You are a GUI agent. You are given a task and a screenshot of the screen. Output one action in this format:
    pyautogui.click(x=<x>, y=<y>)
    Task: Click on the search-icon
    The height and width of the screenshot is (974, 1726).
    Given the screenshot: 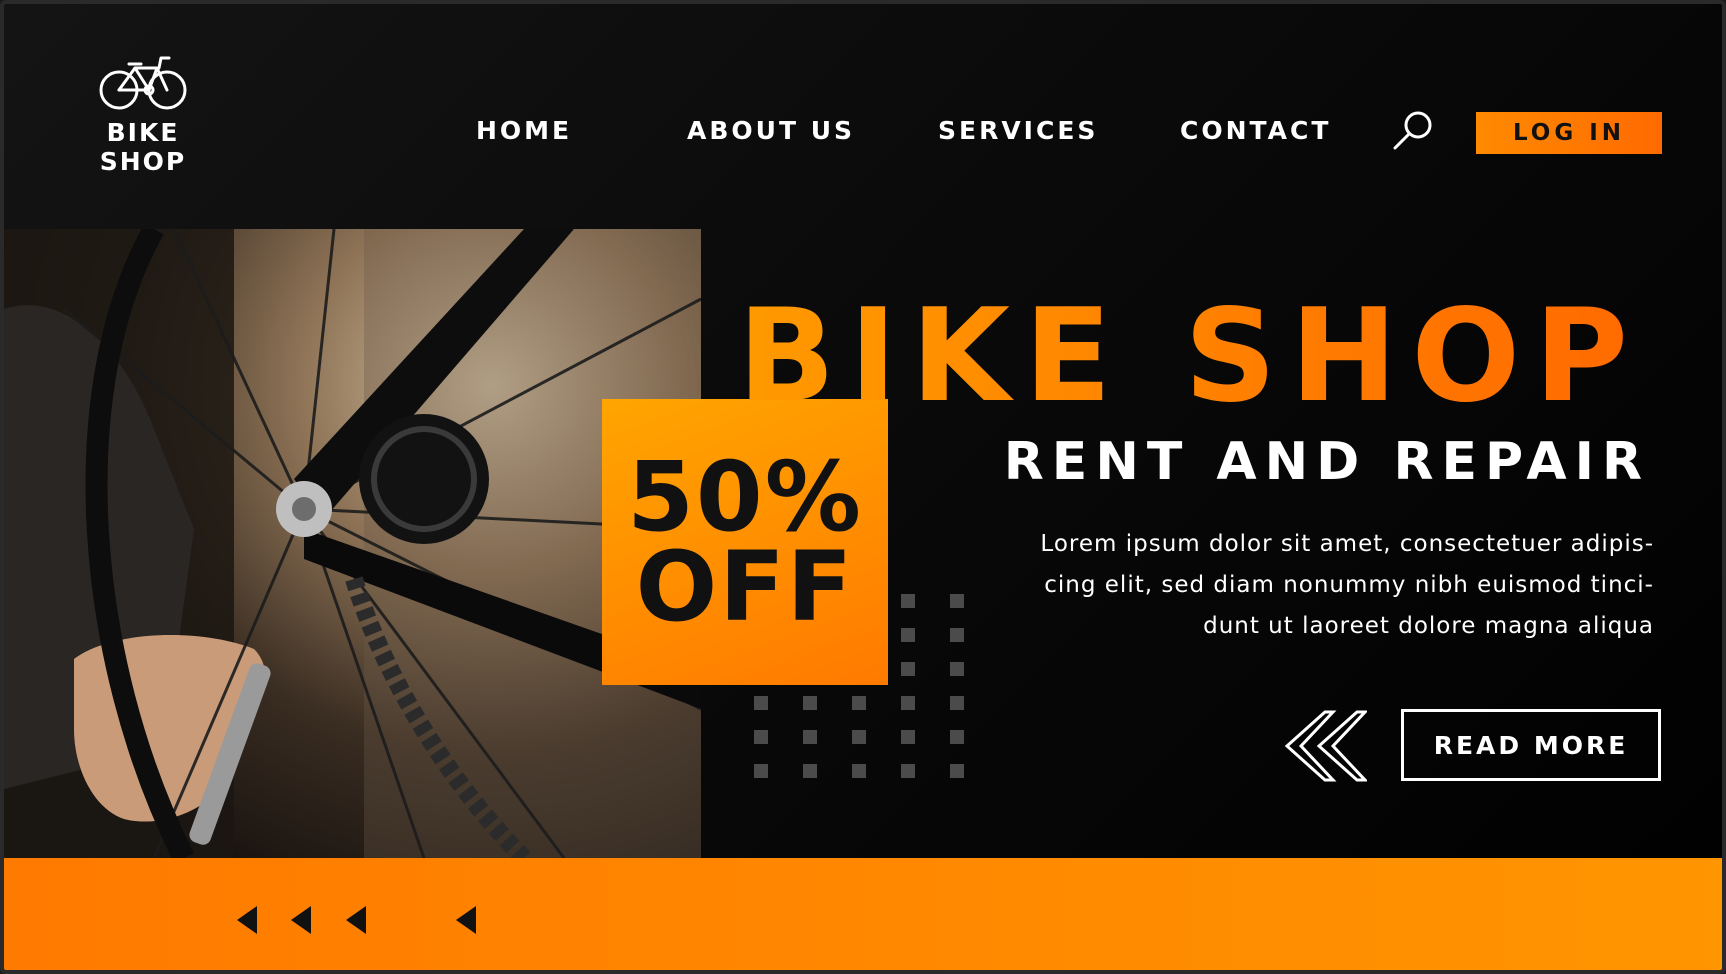 What is the action you would take?
    pyautogui.click(x=1412, y=130)
    